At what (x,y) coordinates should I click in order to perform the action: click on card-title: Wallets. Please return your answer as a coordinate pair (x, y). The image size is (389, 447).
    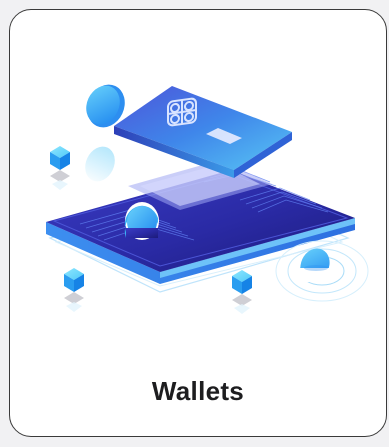
    Looking at the image, I should click on (198, 391).